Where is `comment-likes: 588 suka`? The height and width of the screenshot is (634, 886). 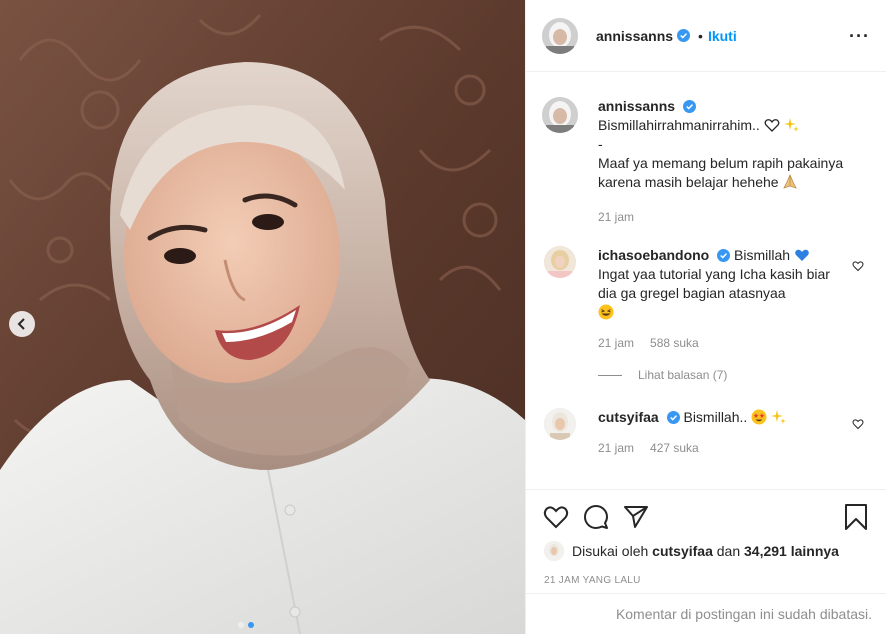
comment-likes: 588 suka is located at coordinates (674, 343).